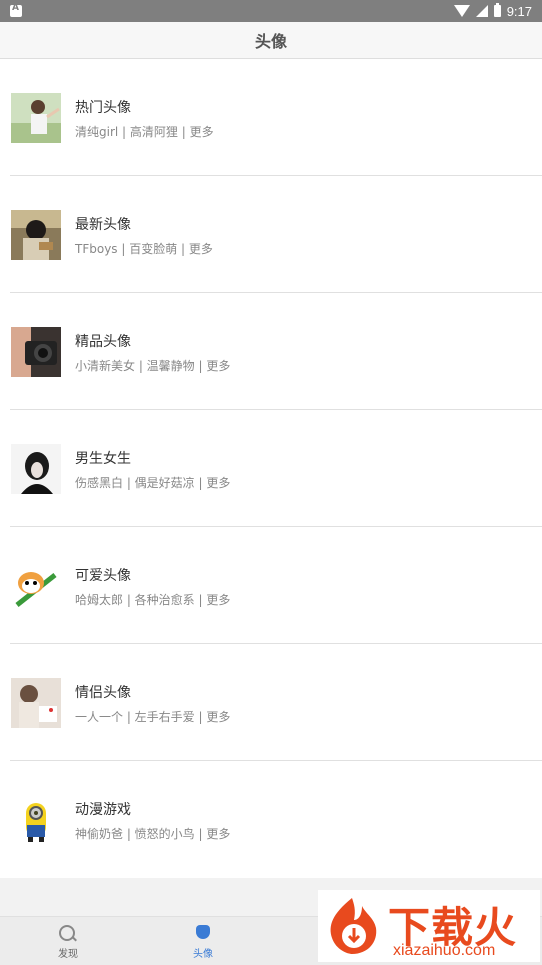 This screenshot has height=965, width=542. I want to click on tab-label: 发现, so click(68, 954).